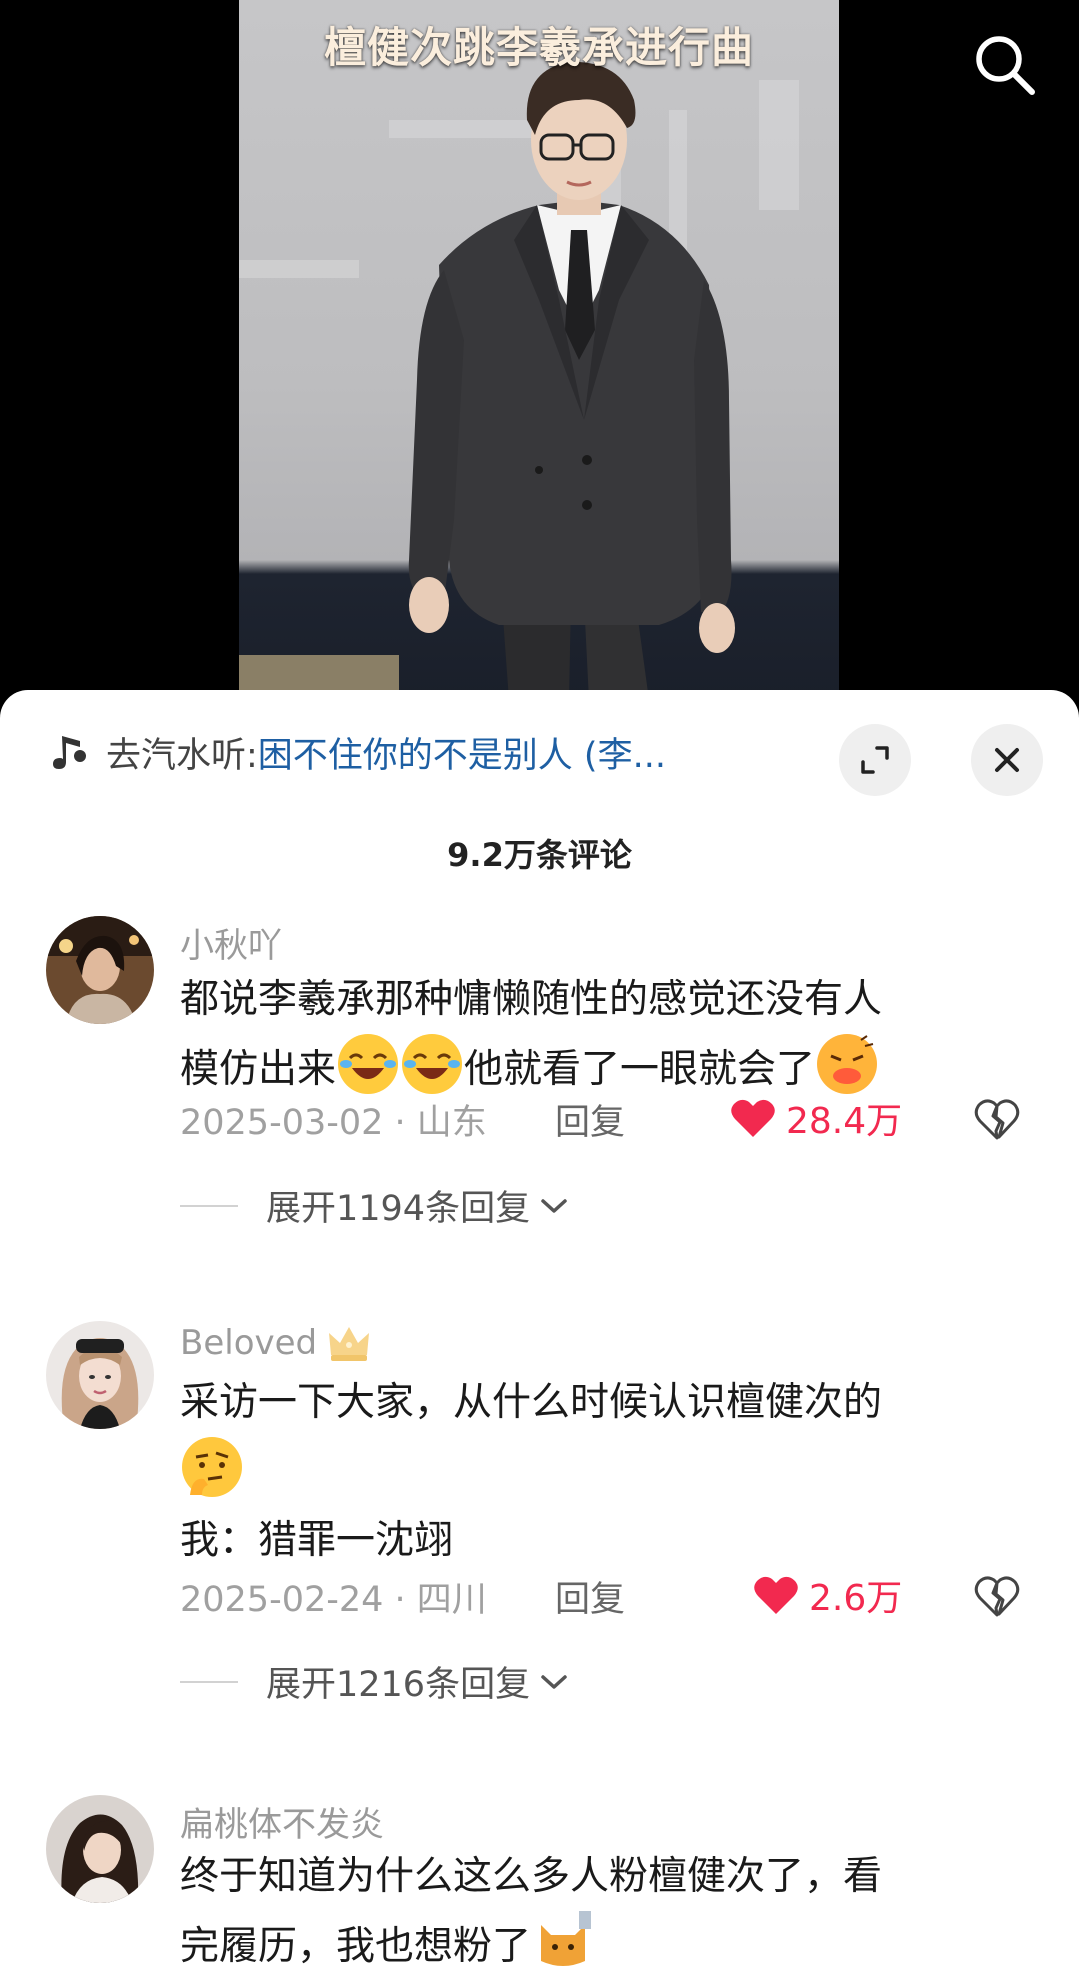 This screenshot has width=1079, height=1970. I want to click on person-figure, so click(571, 380).